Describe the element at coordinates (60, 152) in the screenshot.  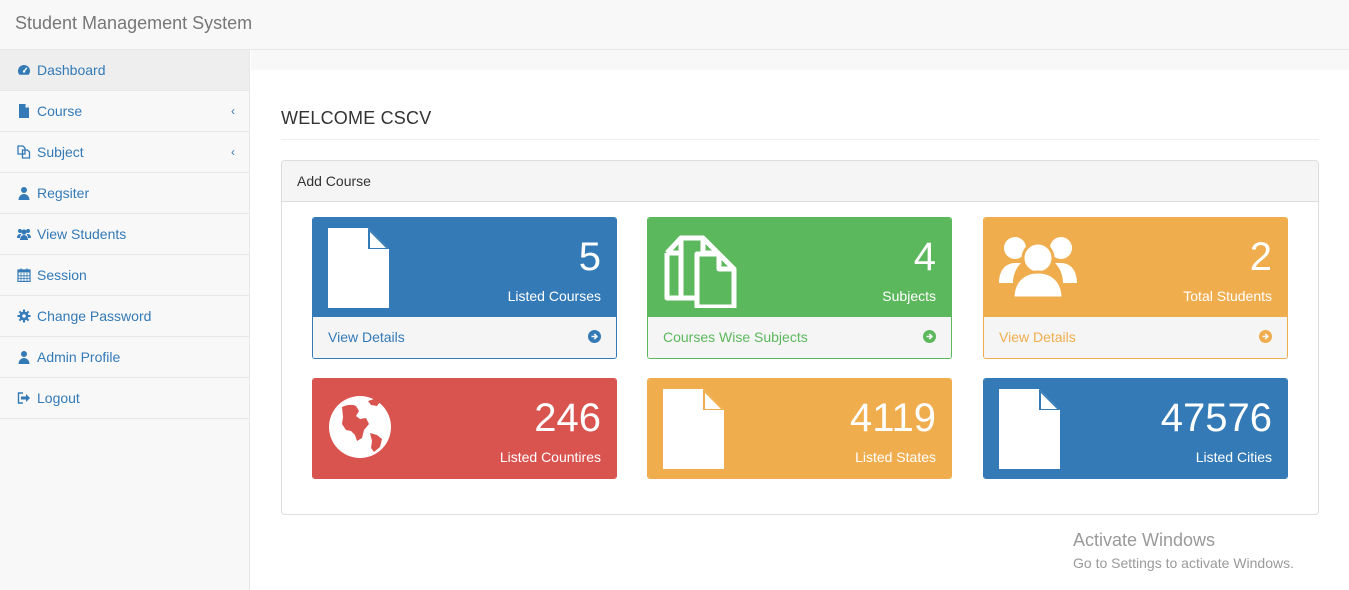
I see `sidebar-item-label: Subject` at that location.